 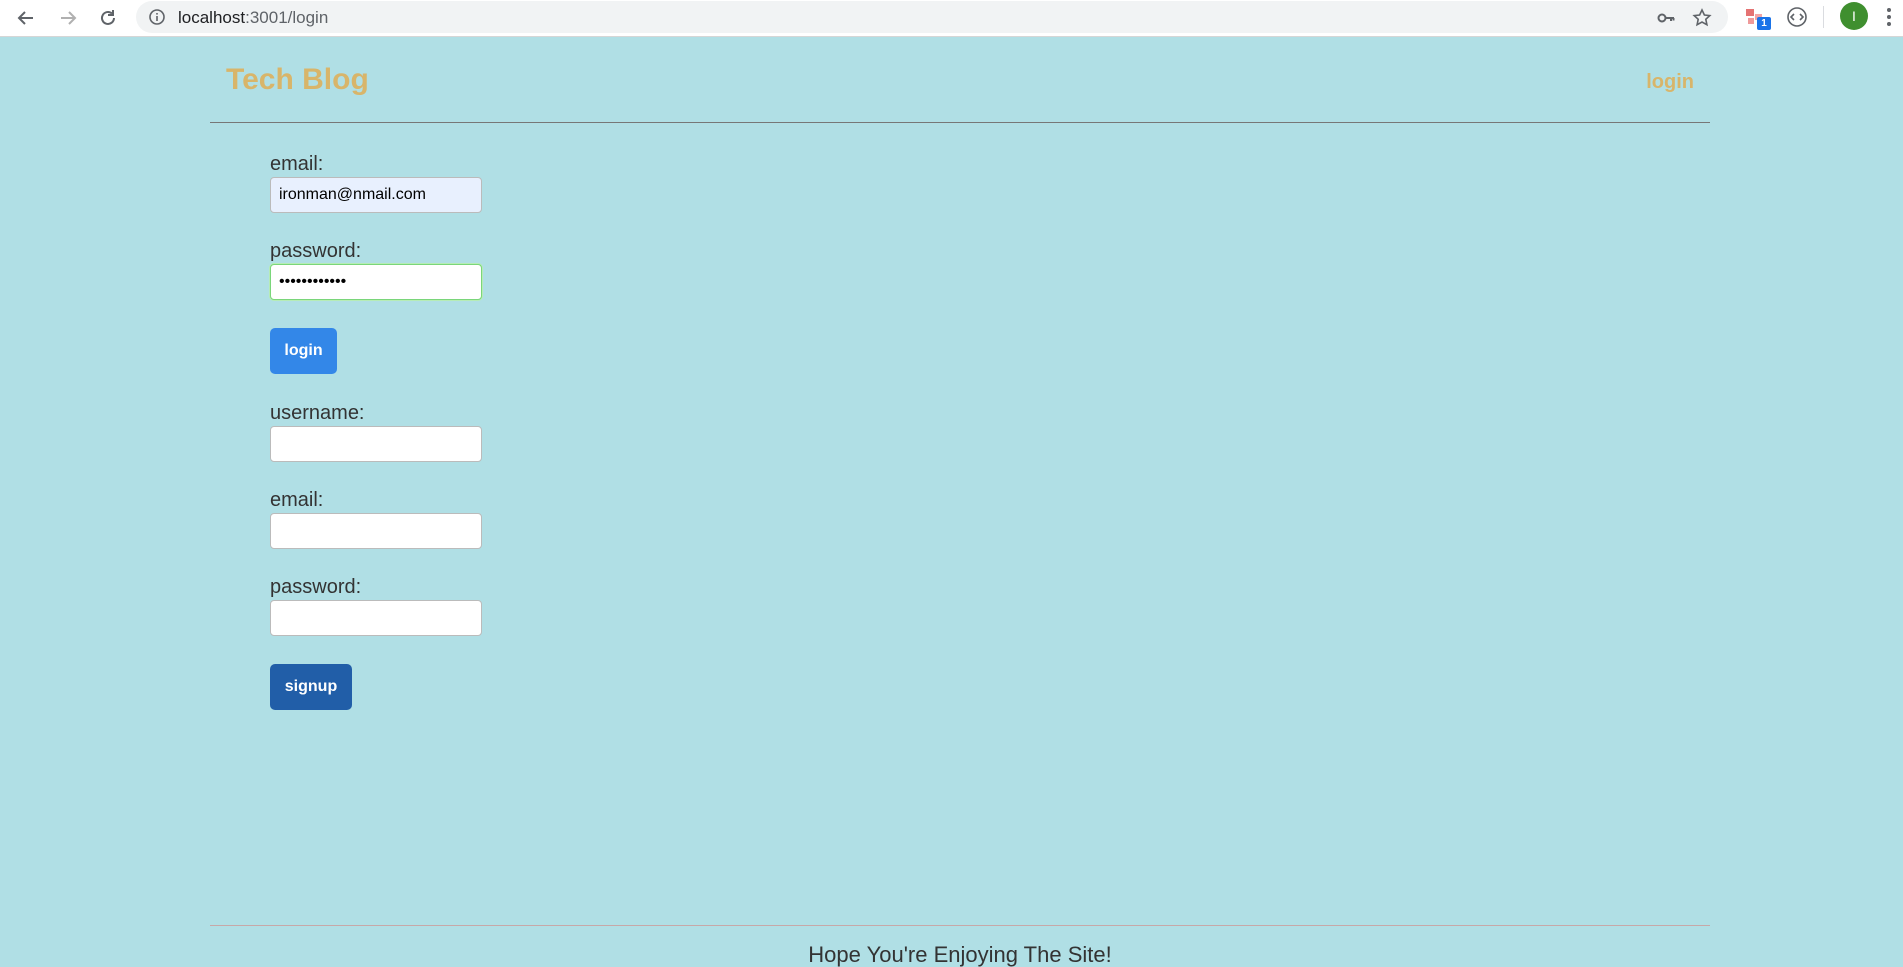 I want to click on login-password-label: password:, so click(x=316, y=251).